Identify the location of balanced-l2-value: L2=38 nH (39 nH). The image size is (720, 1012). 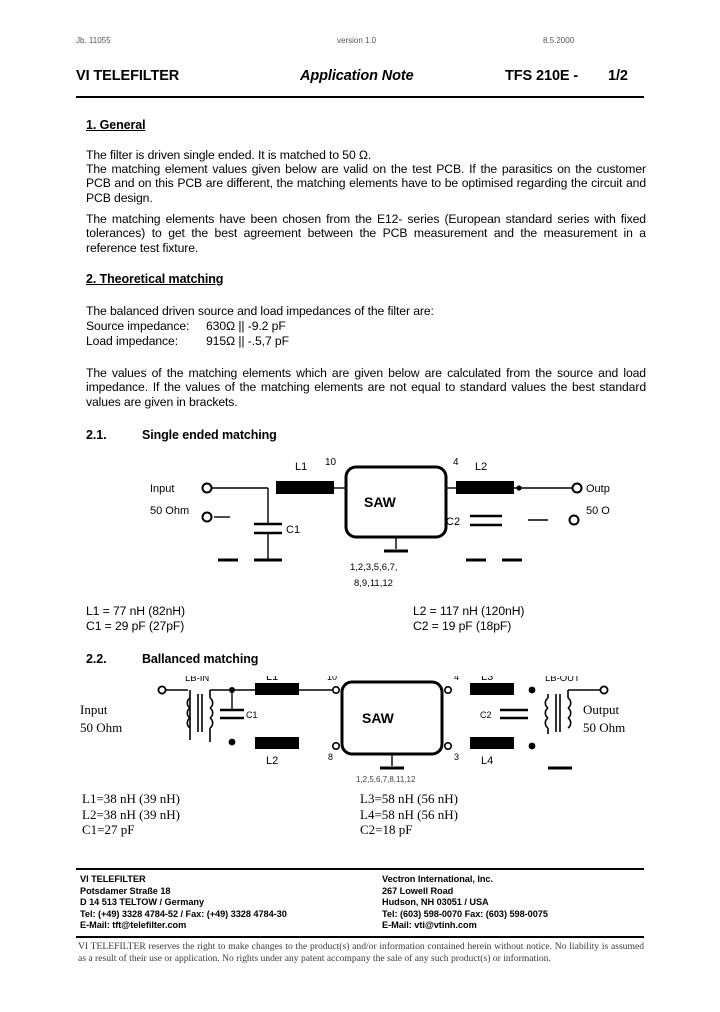
(131, 814).